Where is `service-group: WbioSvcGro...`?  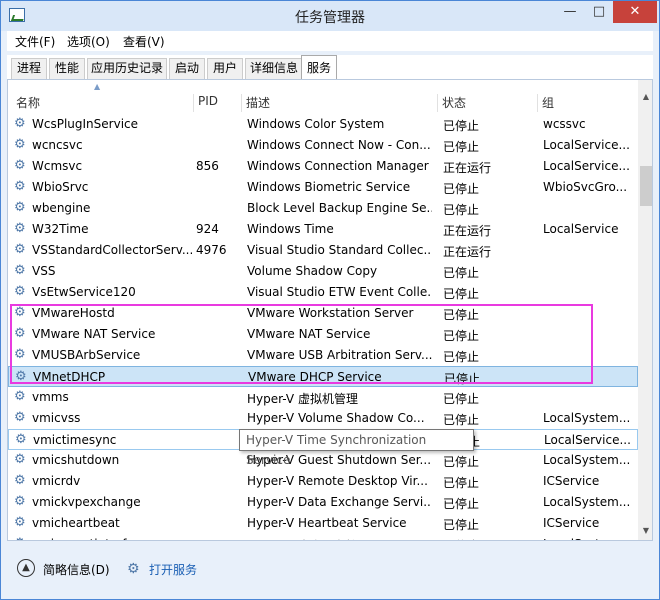 service-group: WbioSvcGro... is located at coordinates (585, 187).